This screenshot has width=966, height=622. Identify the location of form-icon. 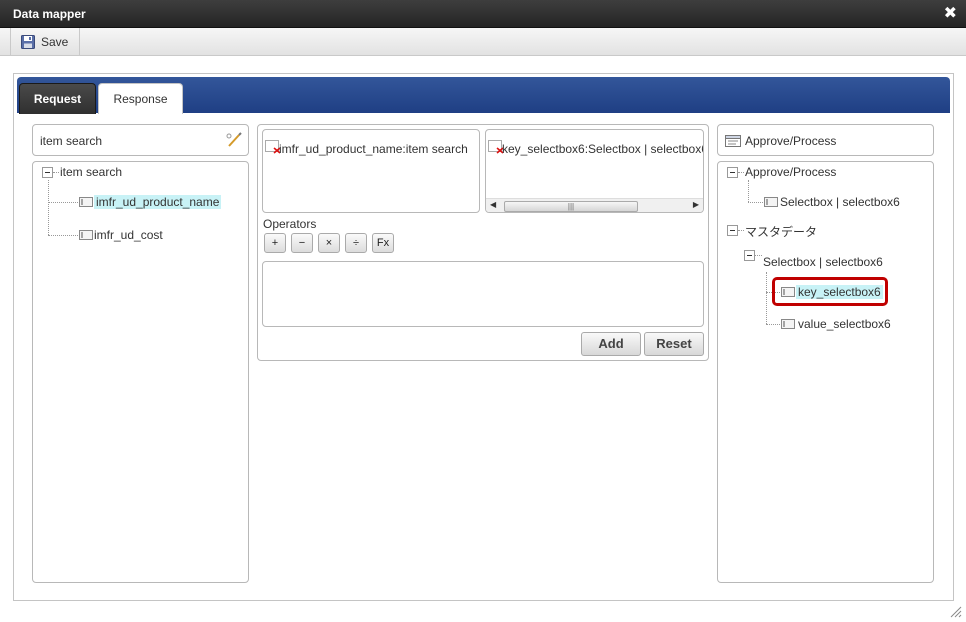
(733, 141).